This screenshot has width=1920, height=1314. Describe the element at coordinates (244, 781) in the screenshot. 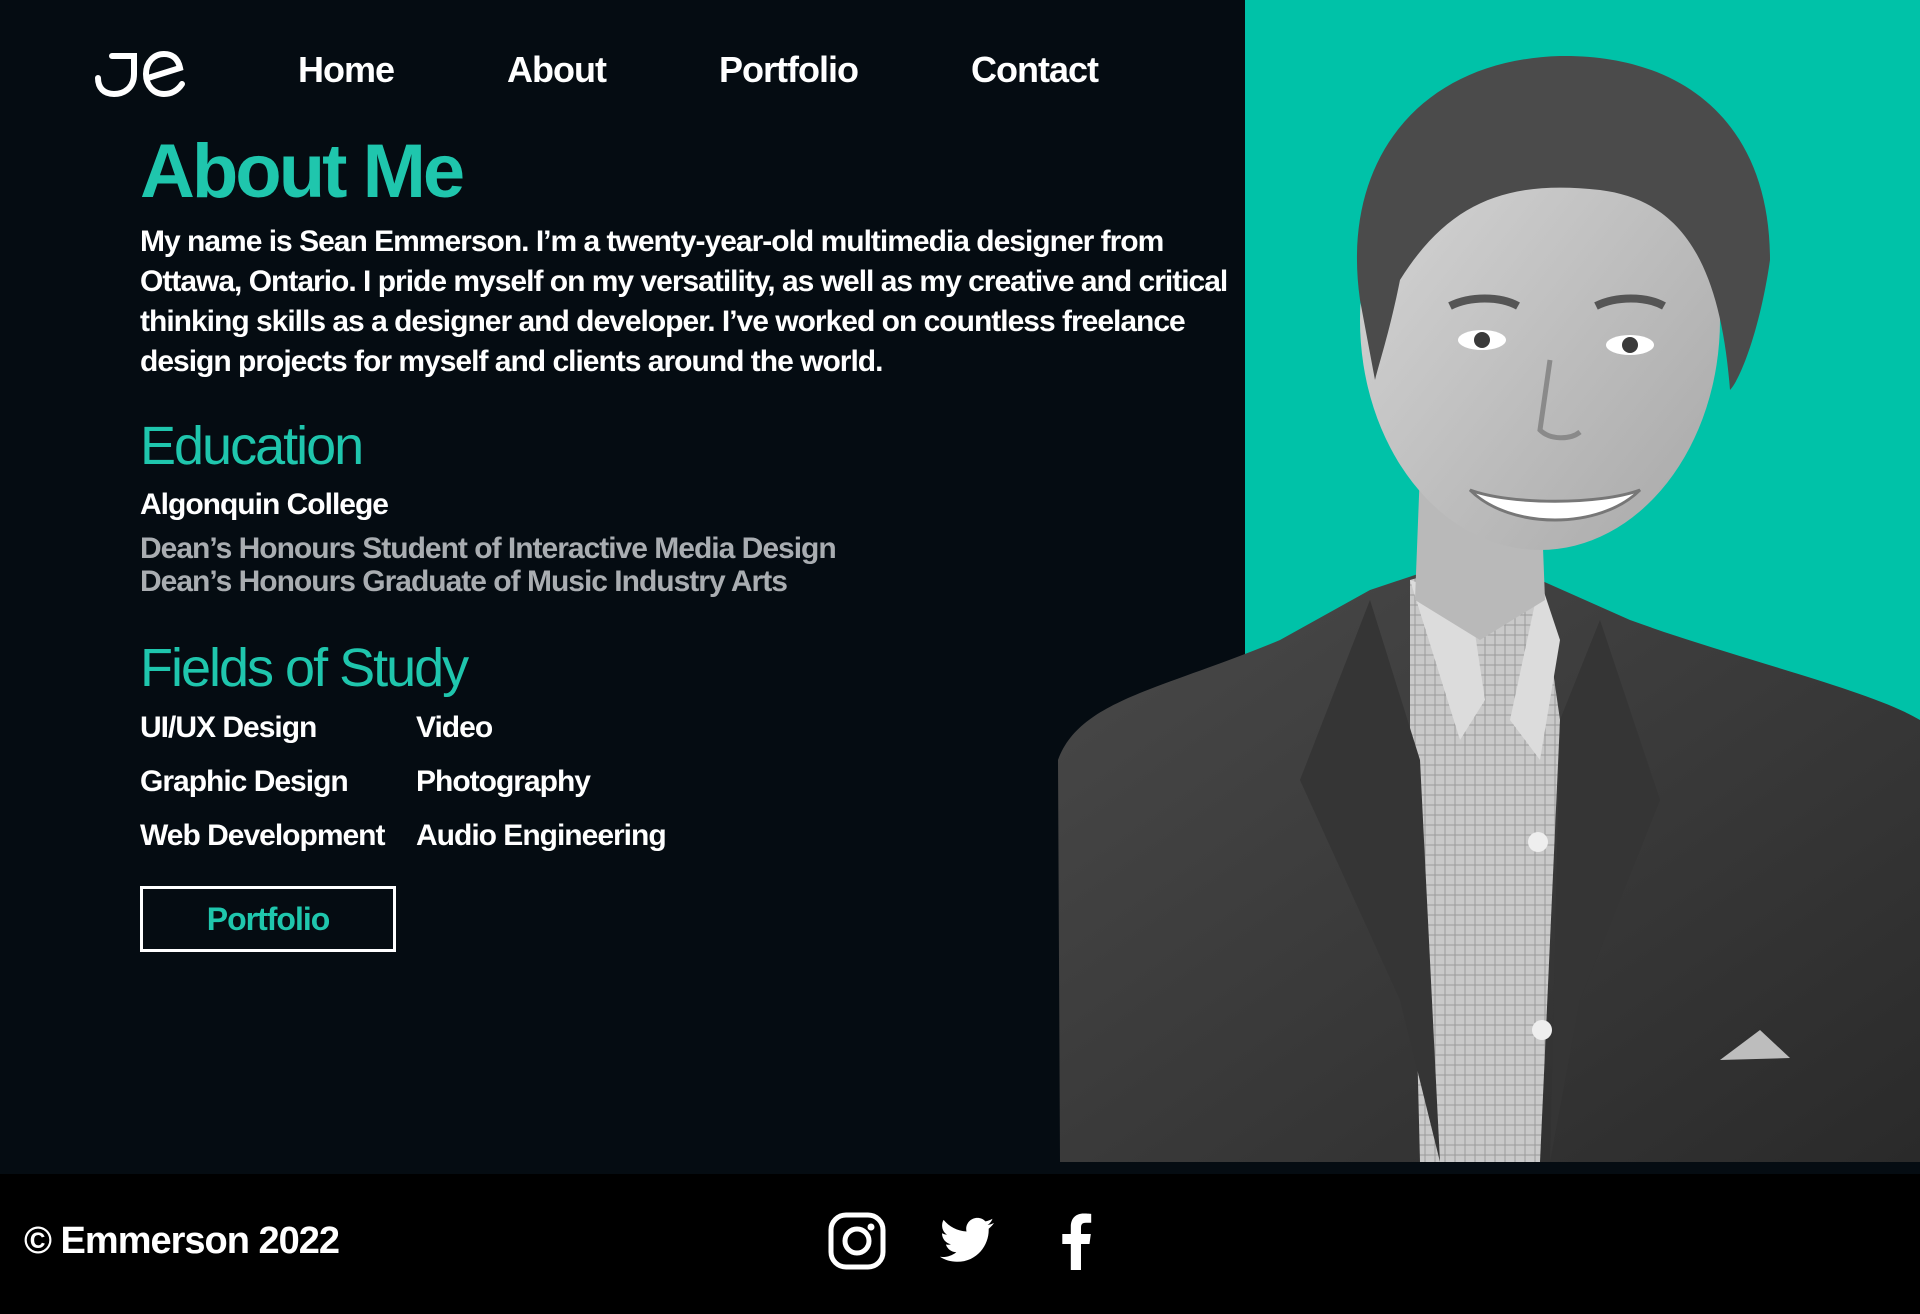

I see `field-item: Graphic Design` at that location.